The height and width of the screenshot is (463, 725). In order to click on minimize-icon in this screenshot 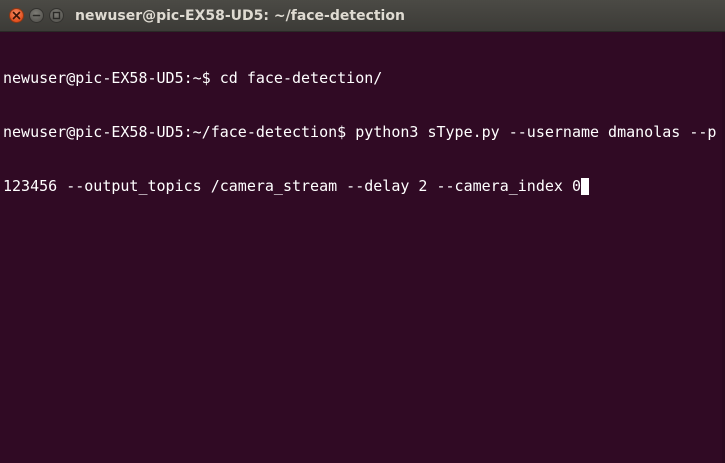, I will do `click(36, 15)`.